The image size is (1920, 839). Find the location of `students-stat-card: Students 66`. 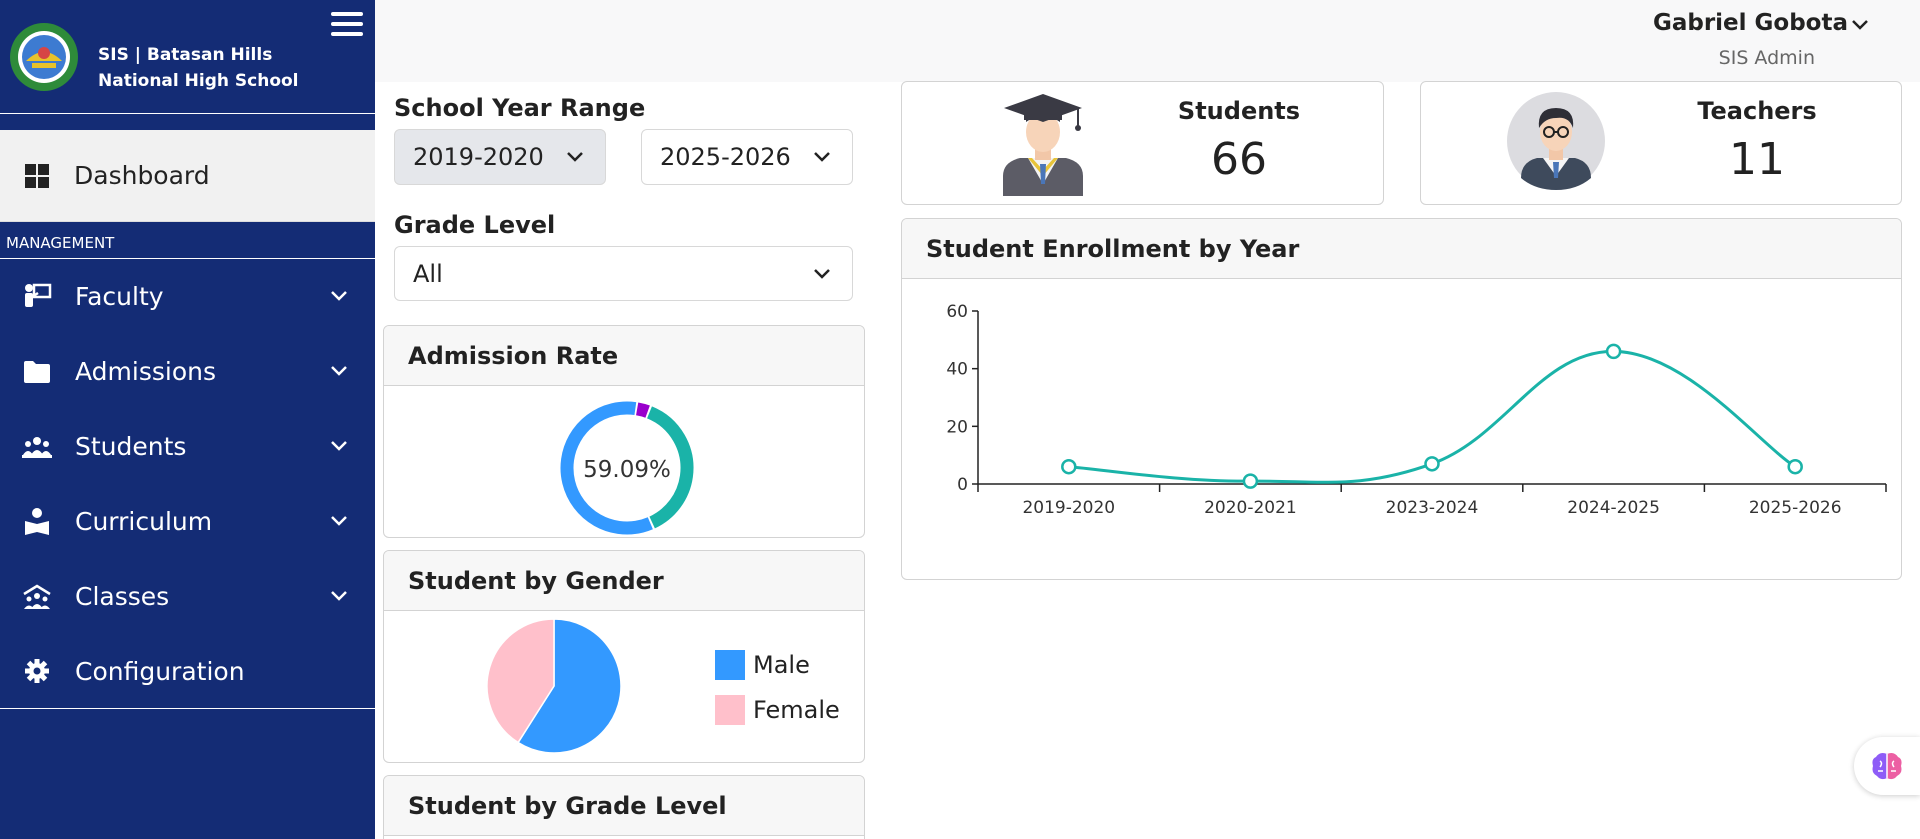

students-stat-card: Students 66 is located at coordinates (1142, 143).